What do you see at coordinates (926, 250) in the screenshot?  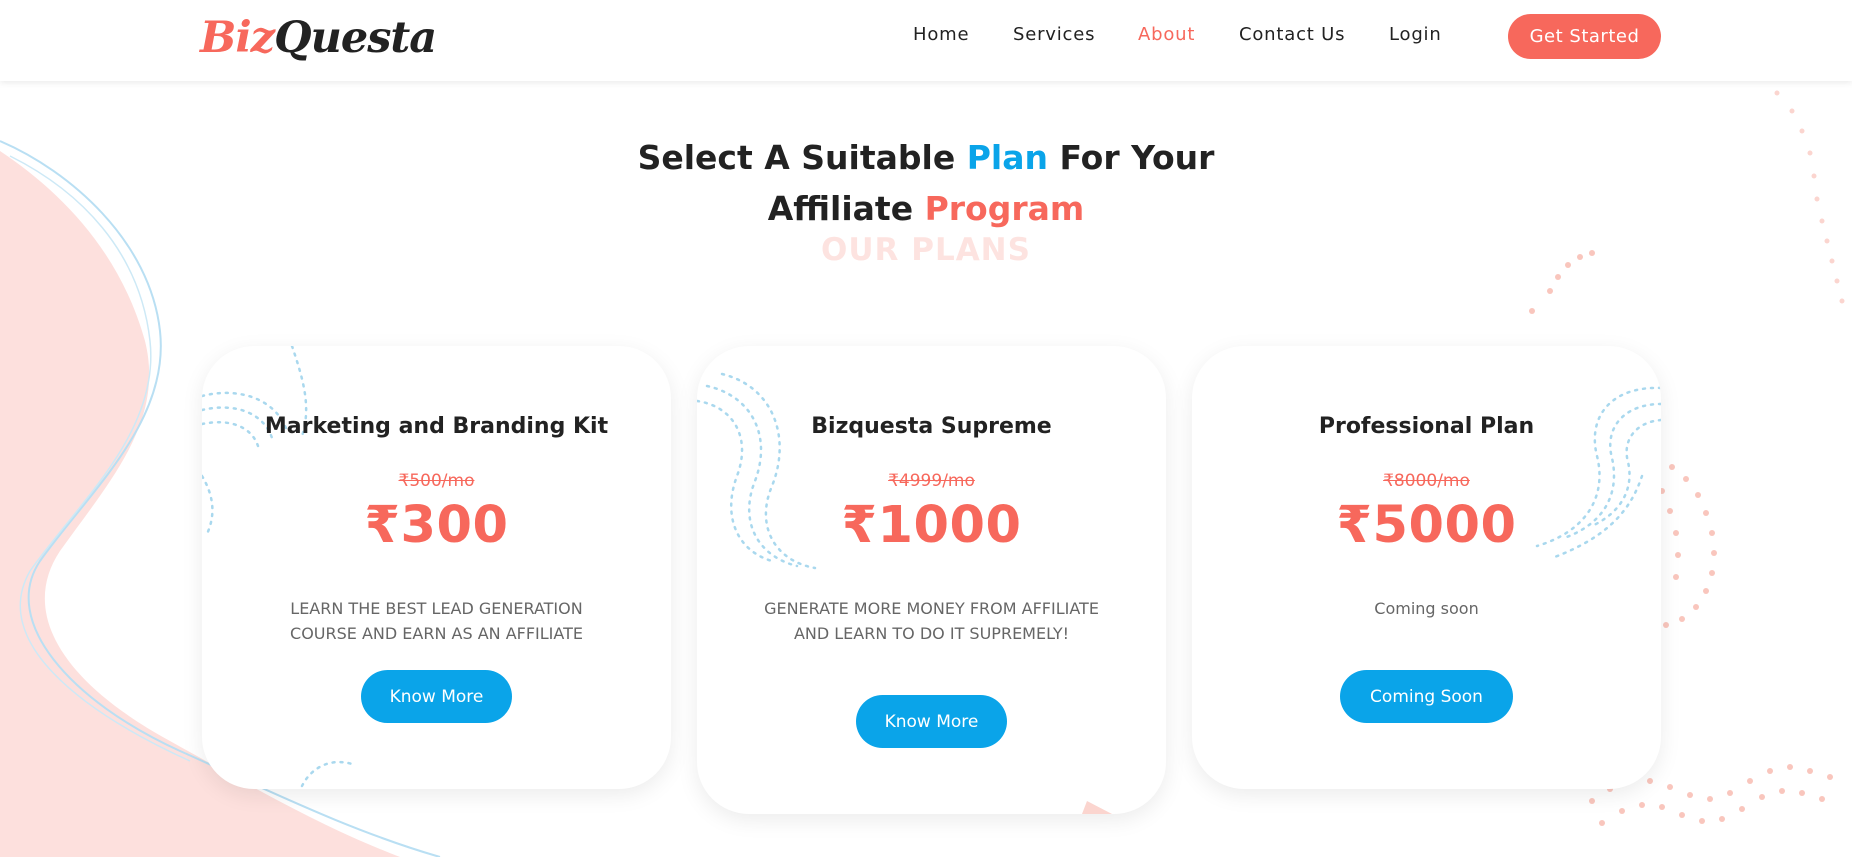 I see `section-background-text: OUR PLANS` at bounding box center [926, 250].